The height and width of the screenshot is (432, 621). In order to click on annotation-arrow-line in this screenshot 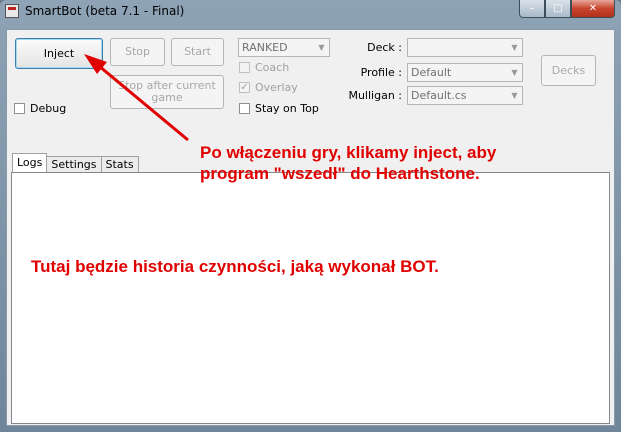, I will do `click(143, 103)`.